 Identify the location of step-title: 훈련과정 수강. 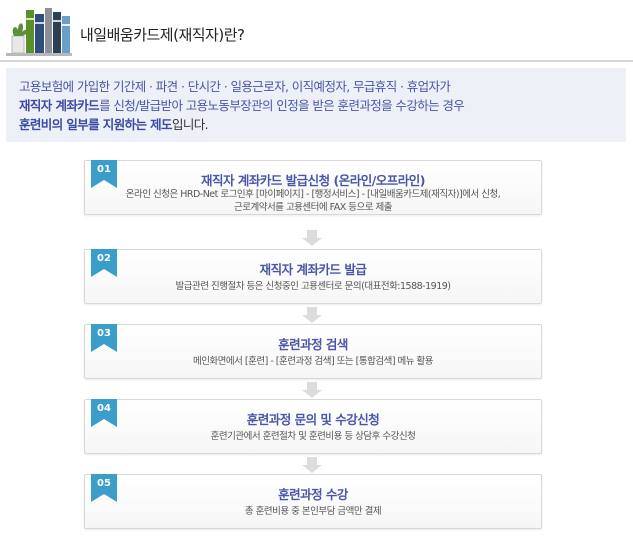
(313, 494).